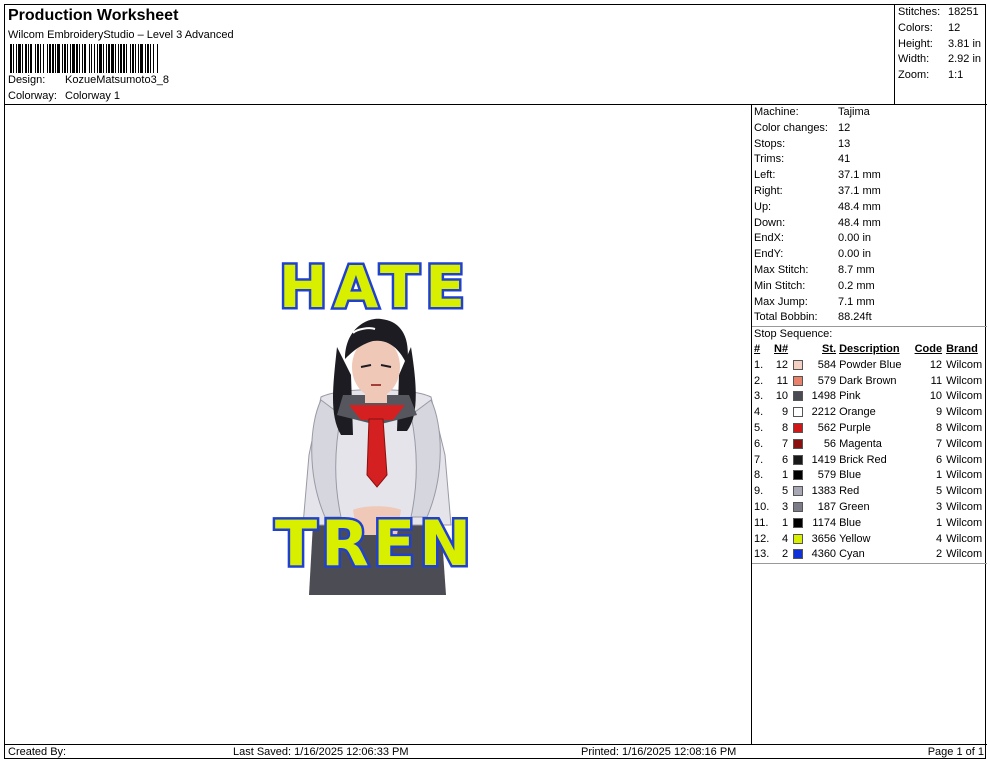 The image size is (990, 762). What do you see at coordinates (850, 396) in the screenshot?
I see `color-description: Pink` at bounding box center [850, 396].